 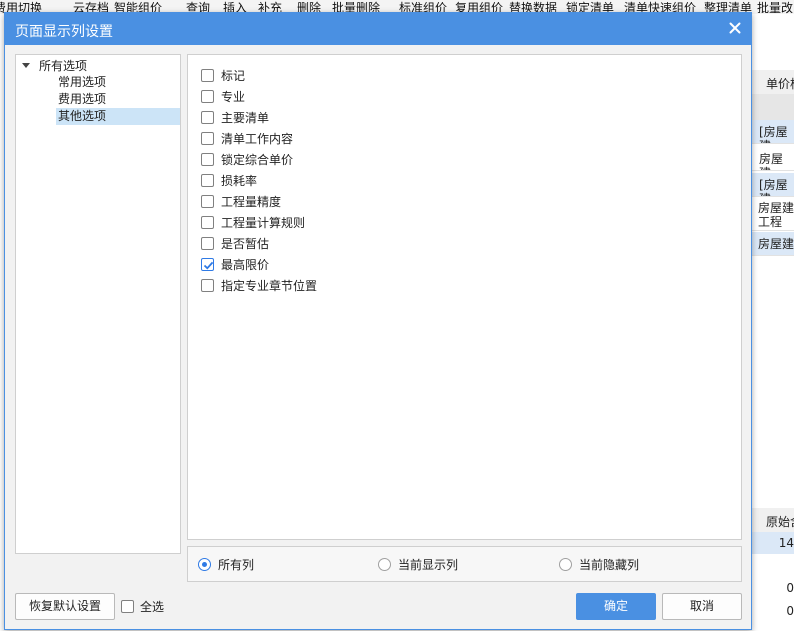 I want to click on option-label: 主要清单, so click(x=245, y=118).